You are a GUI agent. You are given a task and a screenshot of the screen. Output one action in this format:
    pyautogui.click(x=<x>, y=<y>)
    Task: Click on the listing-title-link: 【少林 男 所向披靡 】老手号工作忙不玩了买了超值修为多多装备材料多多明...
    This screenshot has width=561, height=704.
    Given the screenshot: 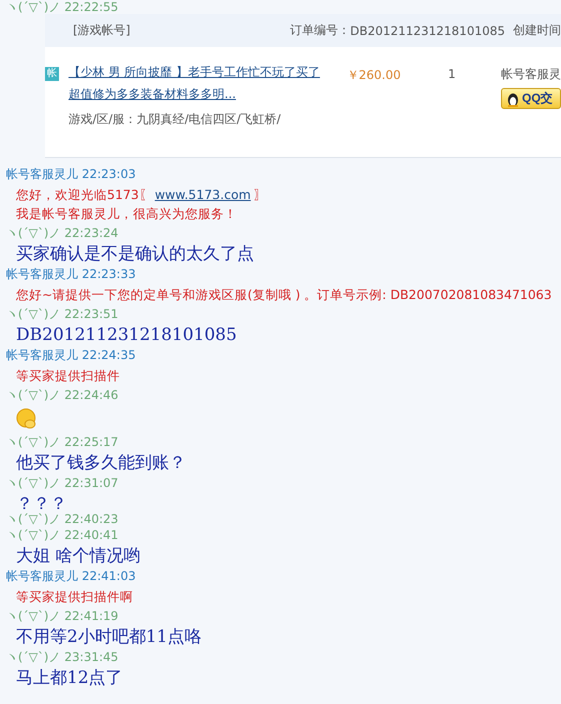 What is the action you would take?
    pyautogui.click(x=198, y=83)
    